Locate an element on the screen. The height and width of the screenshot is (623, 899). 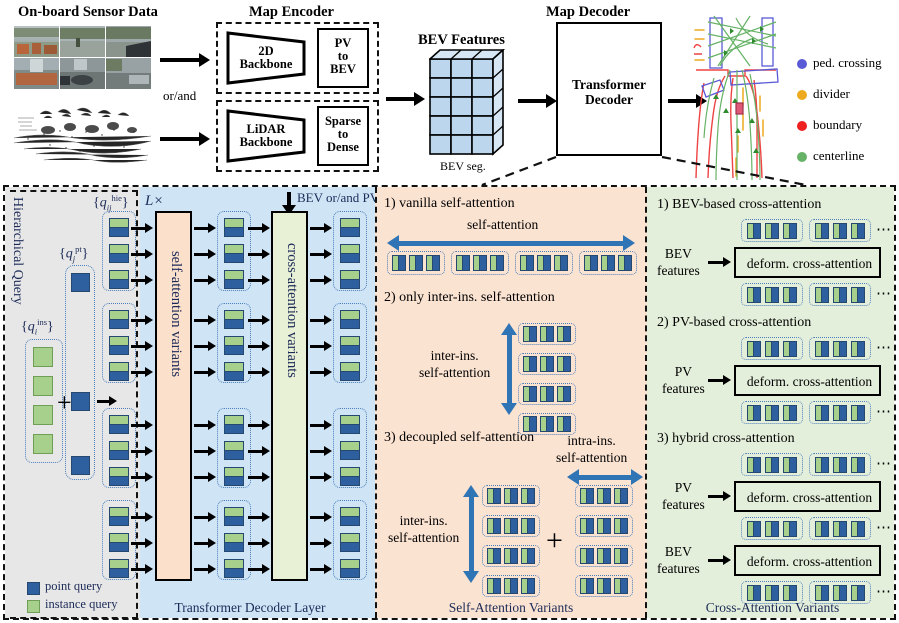
ca1-deform-label: deform. cross-attention is located at coordinates (809, 263).